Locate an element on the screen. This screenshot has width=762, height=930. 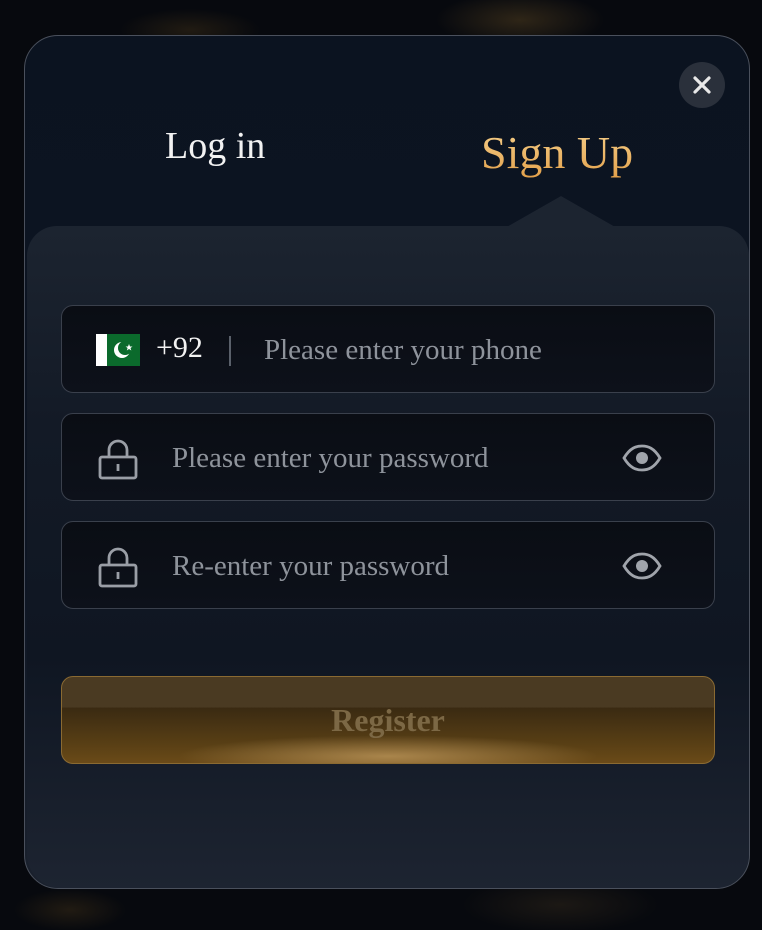
register-button: Register is located at coordinates (388, 720).